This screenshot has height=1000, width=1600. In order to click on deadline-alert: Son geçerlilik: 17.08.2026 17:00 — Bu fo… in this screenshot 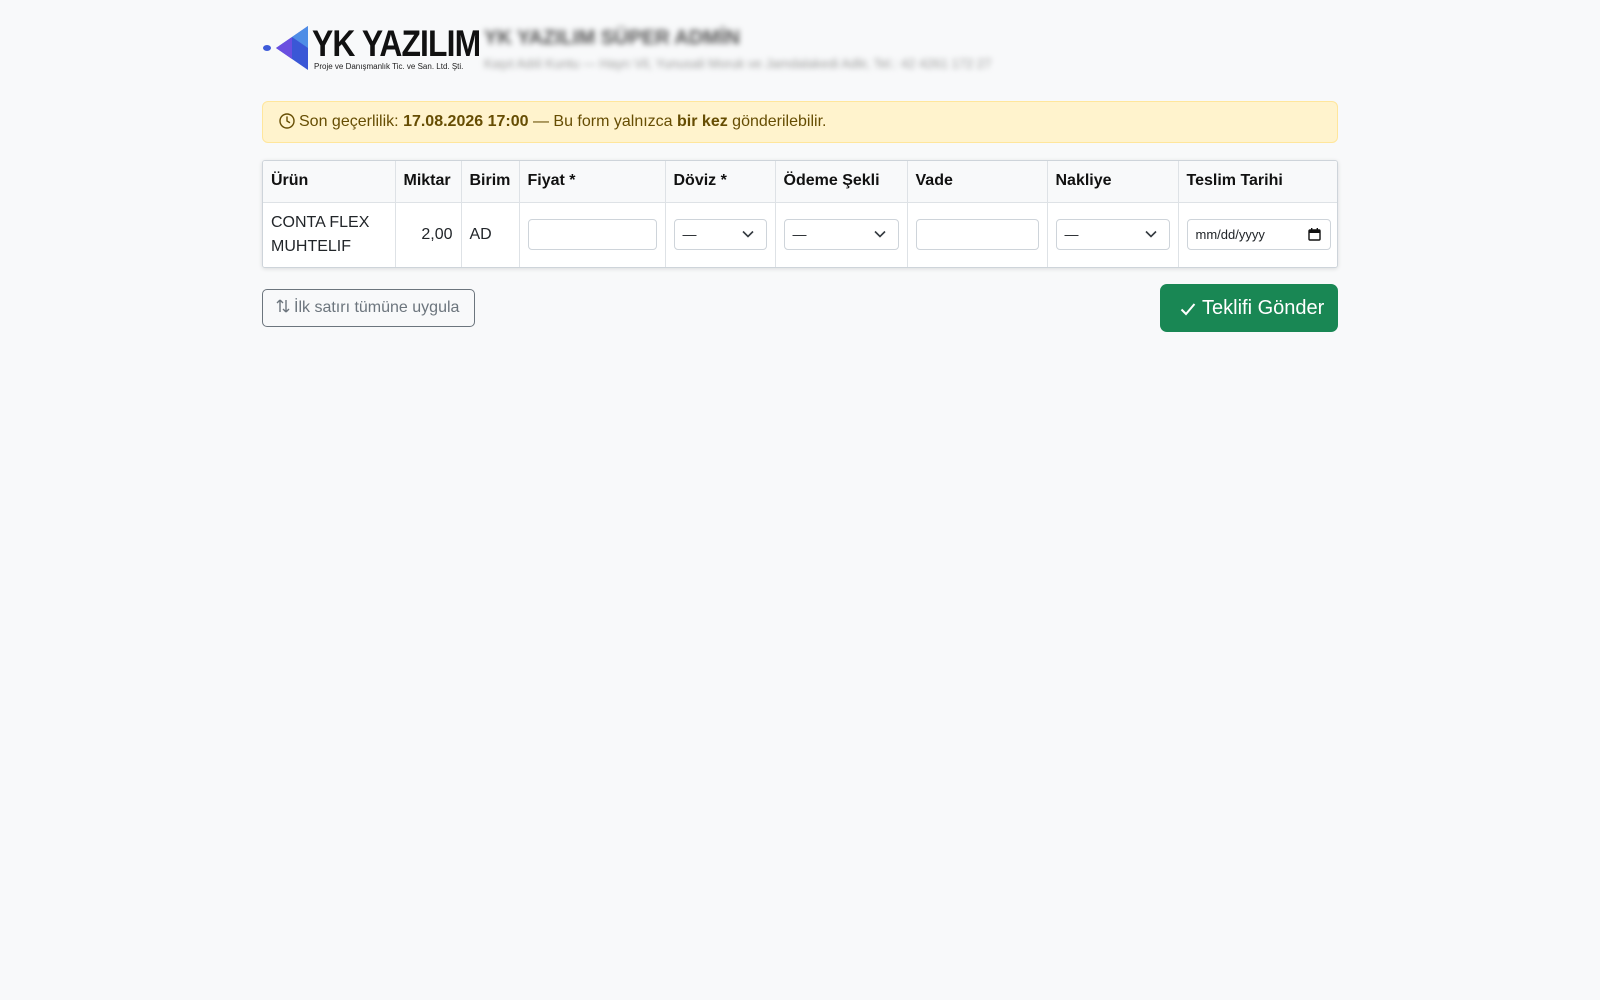, I will do `click(800, 122)`.